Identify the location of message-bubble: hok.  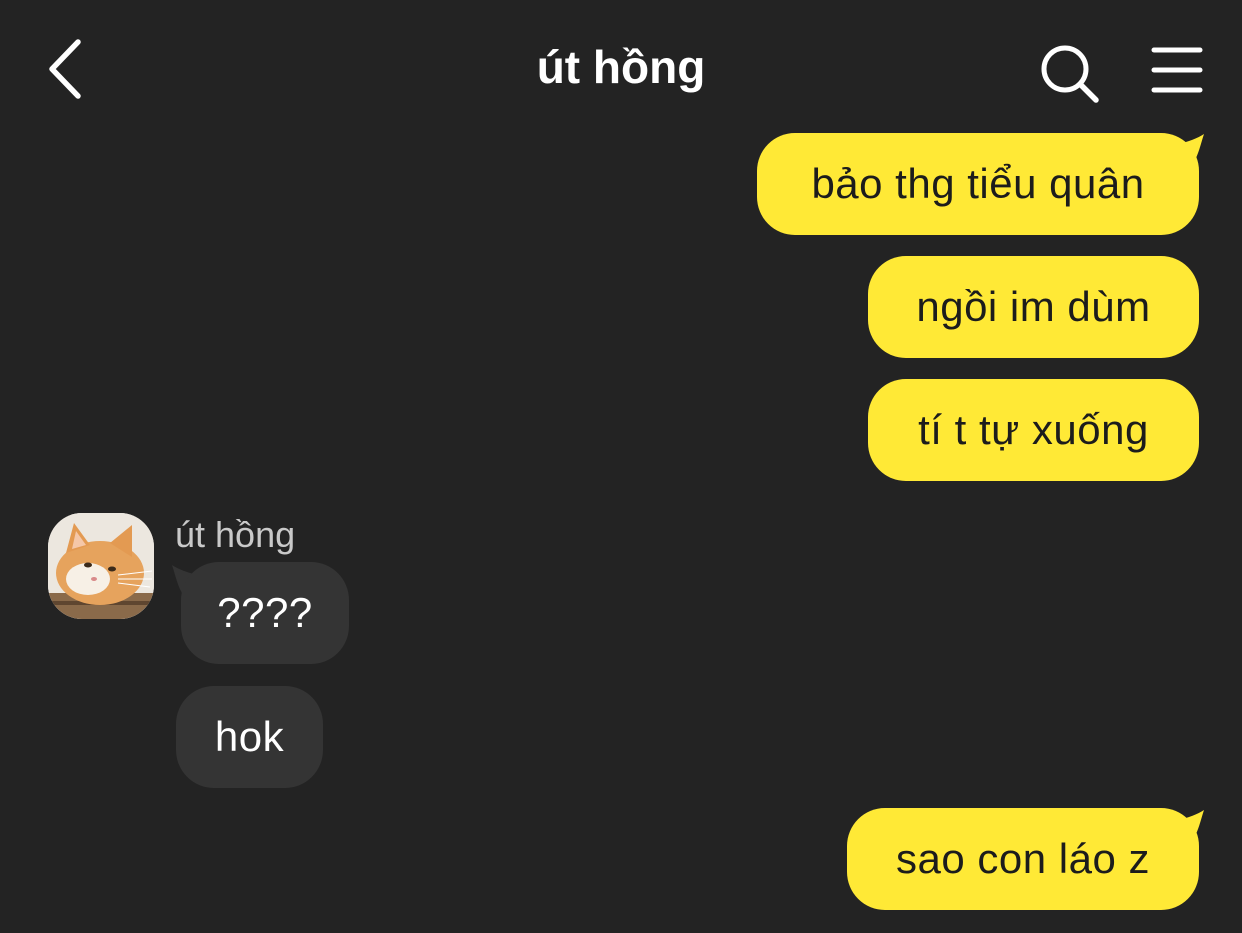
(249, 737).